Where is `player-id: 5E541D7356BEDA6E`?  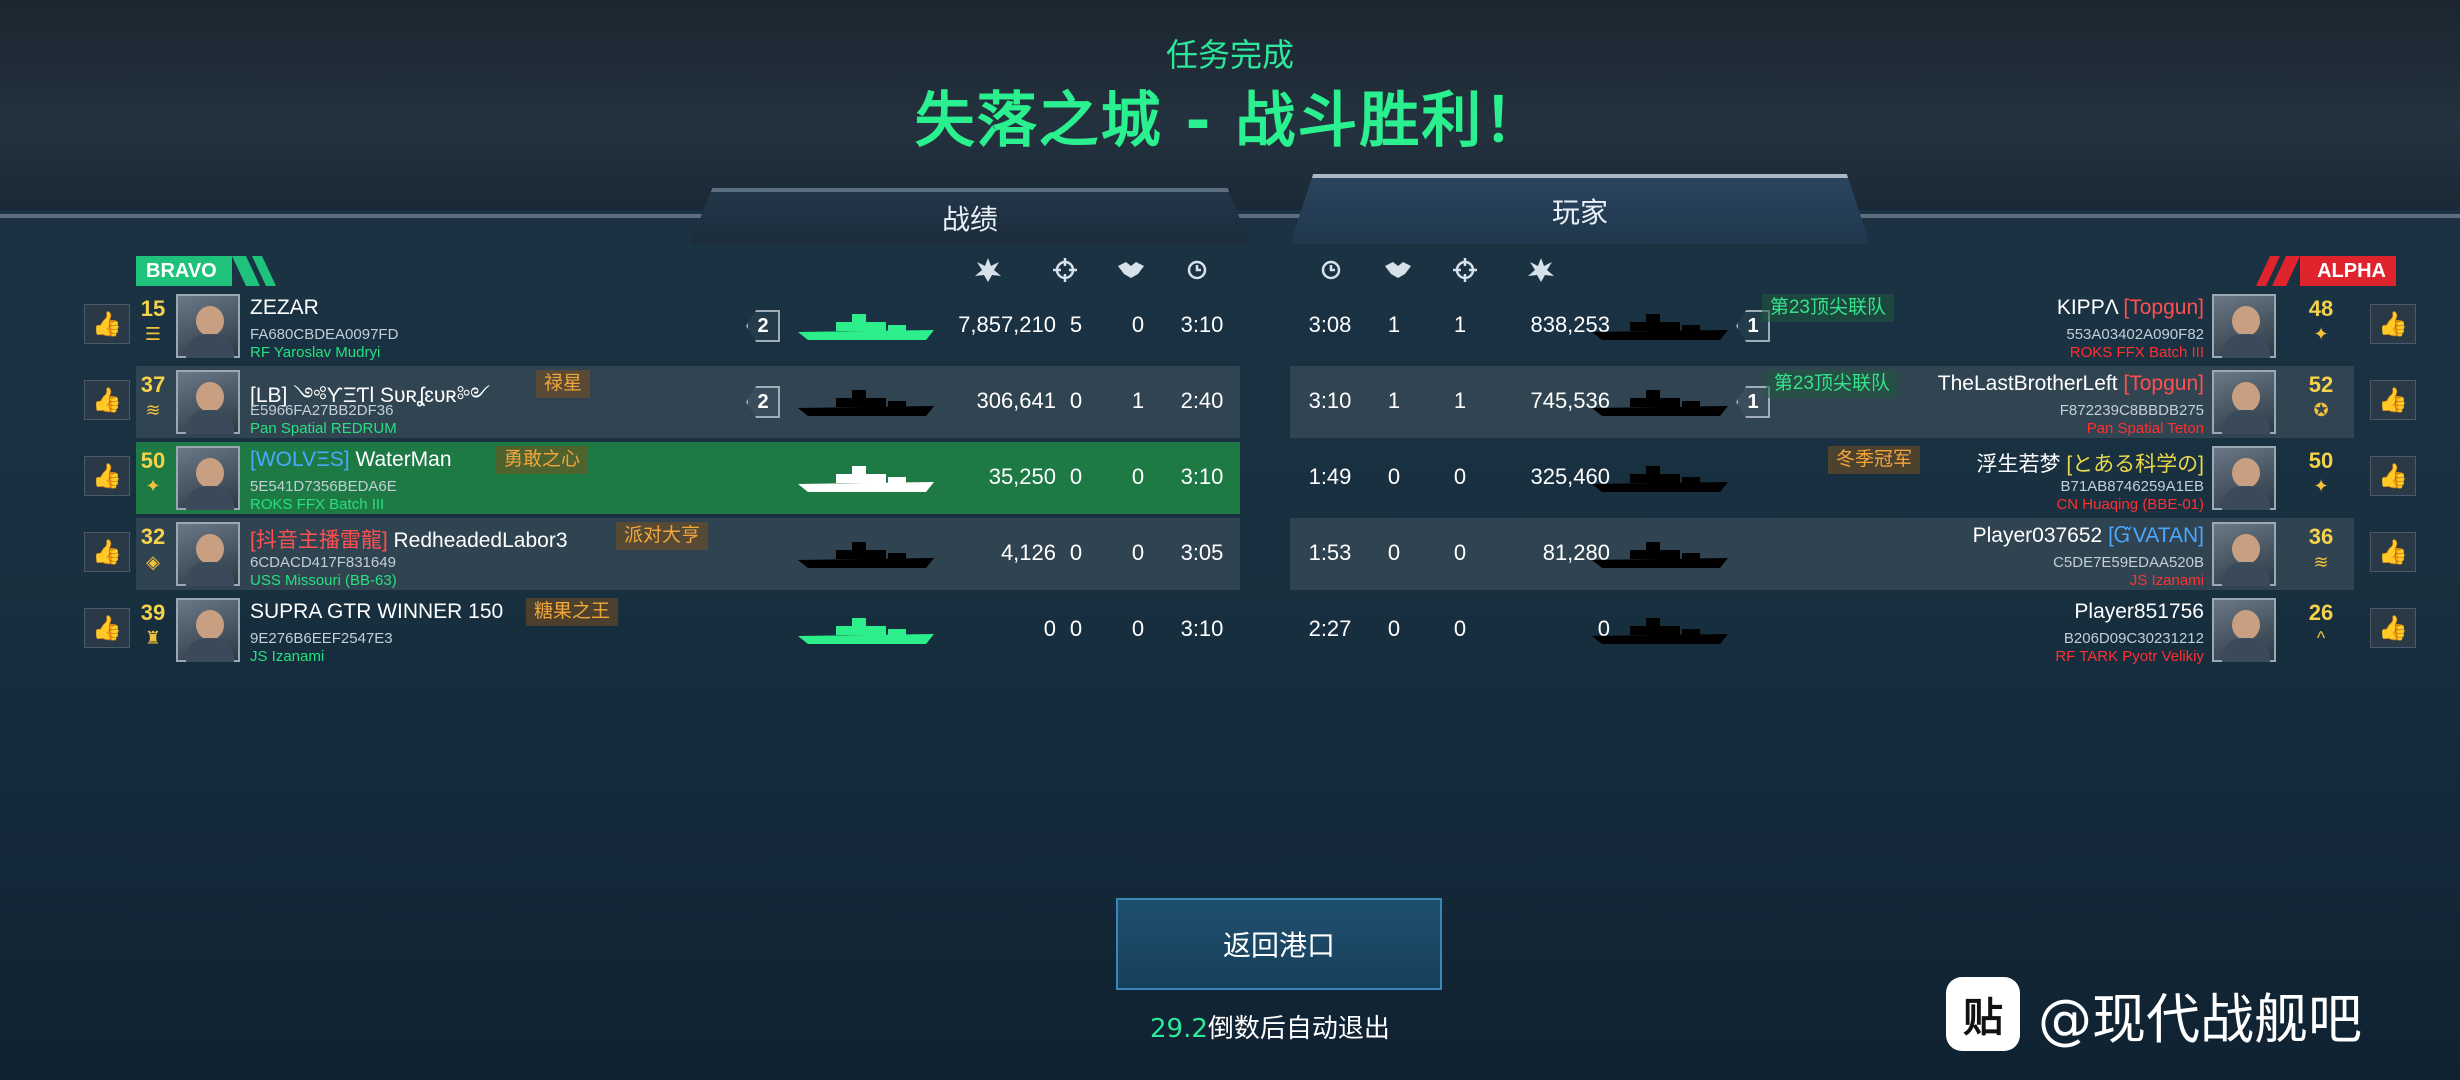 player-id: 5E541D7356BEDA6E is located at coordinates (323, 486).